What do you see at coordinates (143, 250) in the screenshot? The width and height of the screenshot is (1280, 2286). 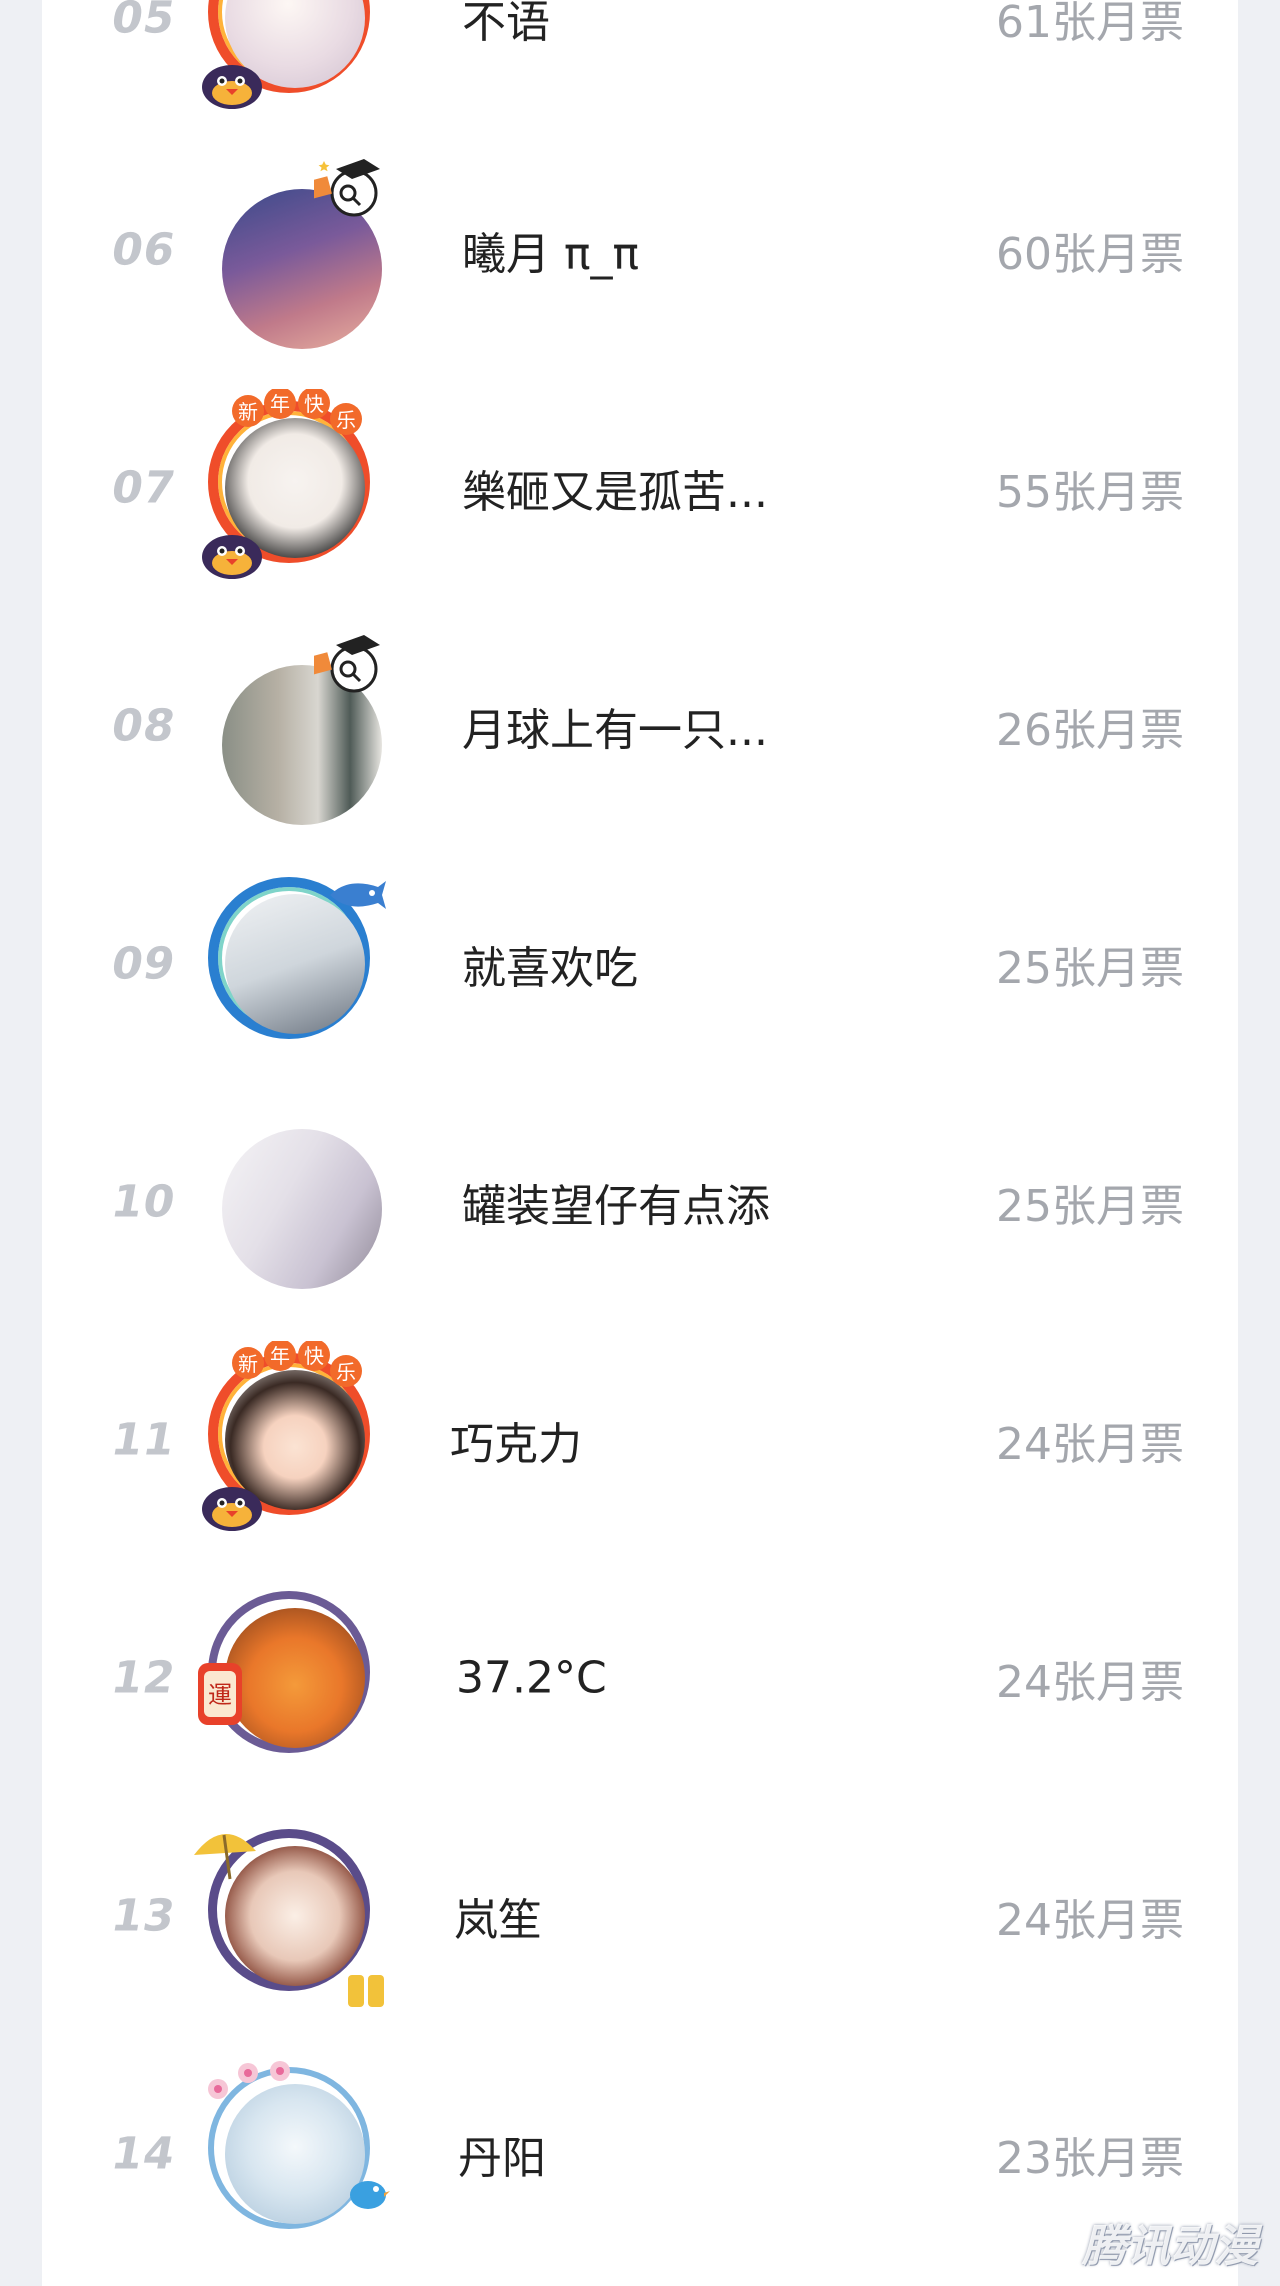 I see `rank-number: 06` at bounding box center [143, 250].